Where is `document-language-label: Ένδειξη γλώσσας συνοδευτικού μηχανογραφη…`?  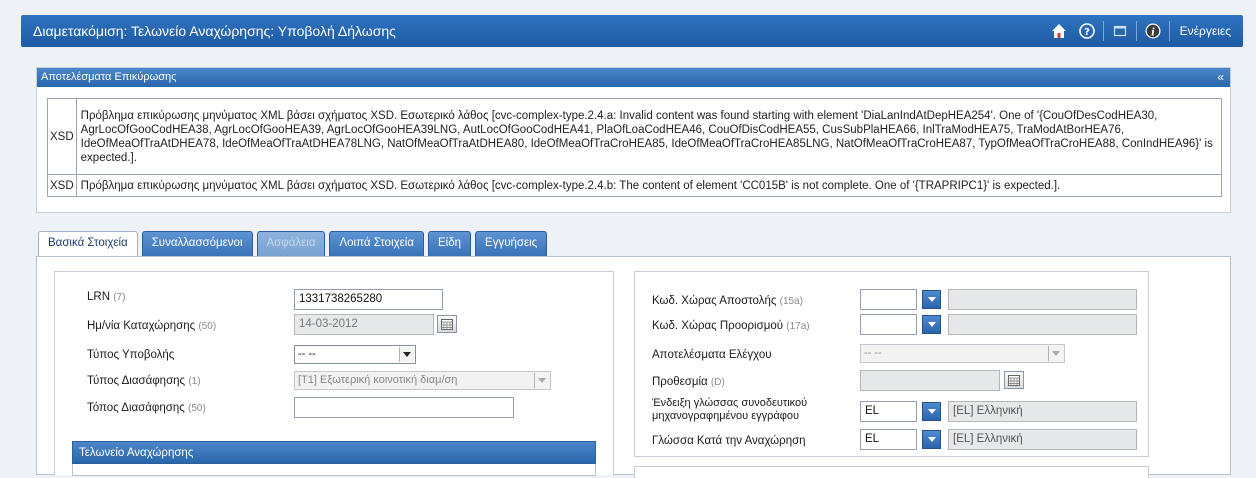 document-language-label: Ένδειξη γλώσσας συνοδευτικού μηχανογραφη… is located at coordinates (730, 409).